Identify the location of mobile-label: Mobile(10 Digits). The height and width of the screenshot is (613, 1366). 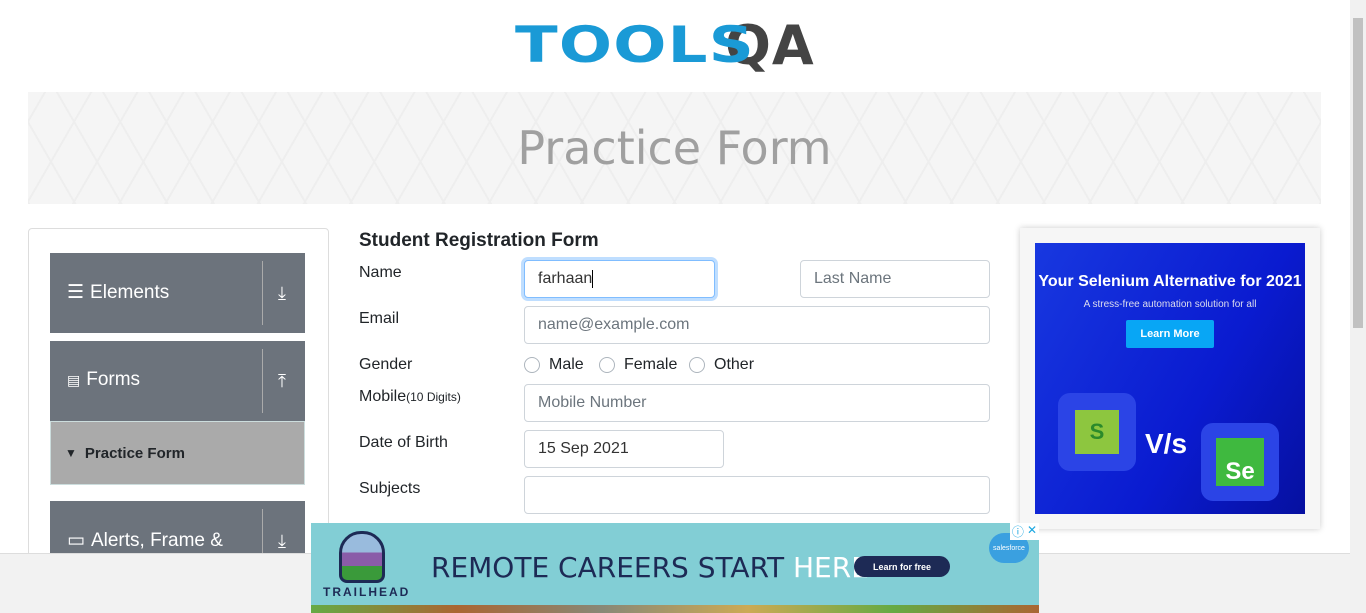
(410, 397).